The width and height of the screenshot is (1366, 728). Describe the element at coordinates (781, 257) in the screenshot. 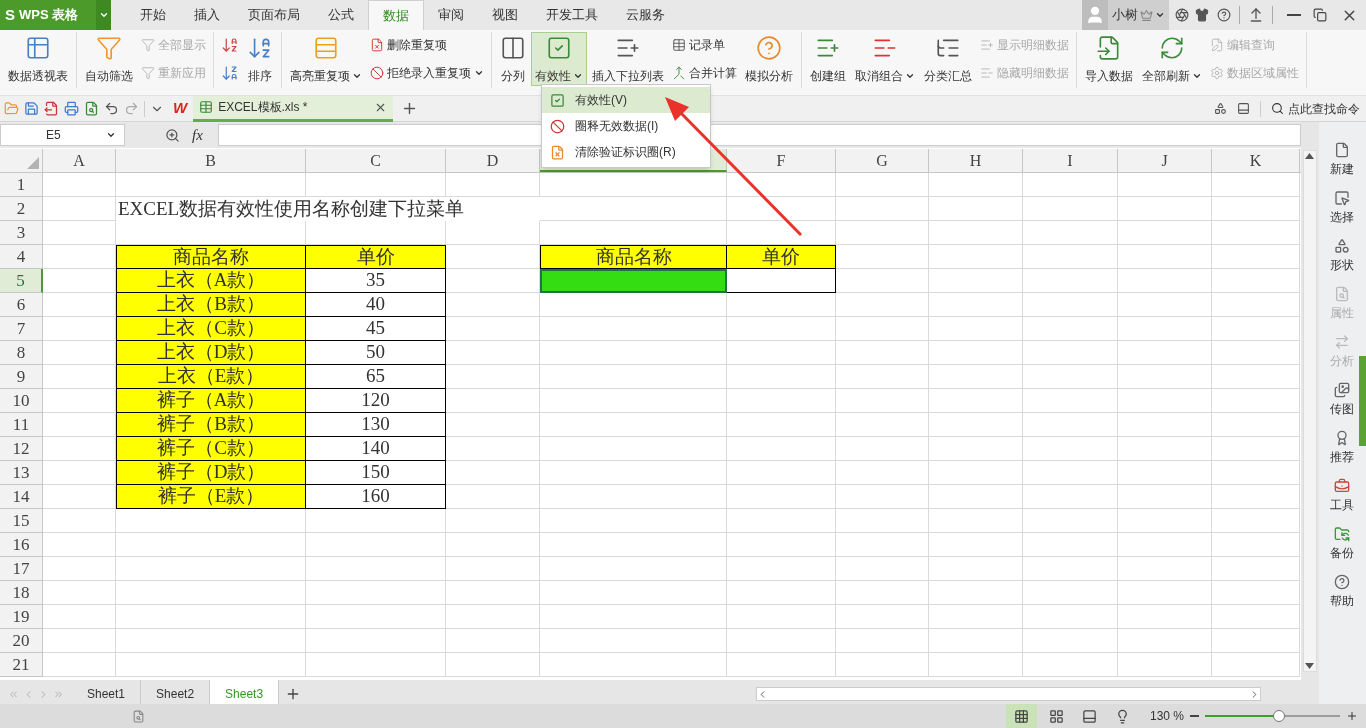

I see `table-cell: 单价` at that location.